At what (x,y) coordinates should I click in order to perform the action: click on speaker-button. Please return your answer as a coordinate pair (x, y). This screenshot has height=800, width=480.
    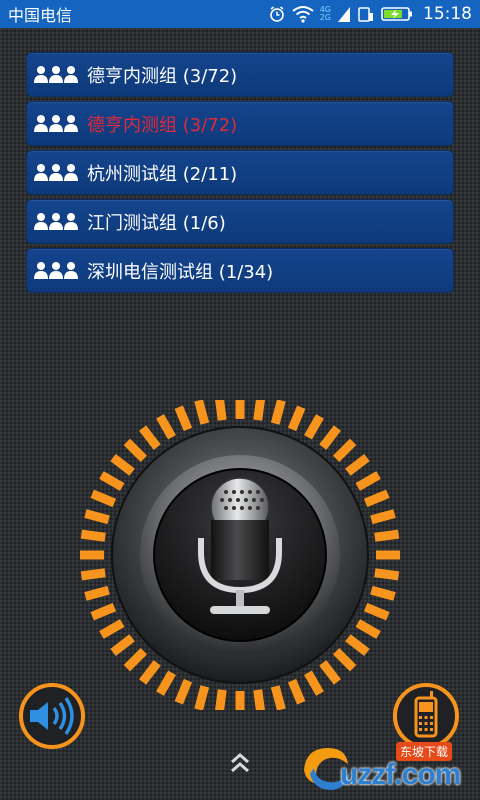
    Looking at the image, I should click on (52, 716).